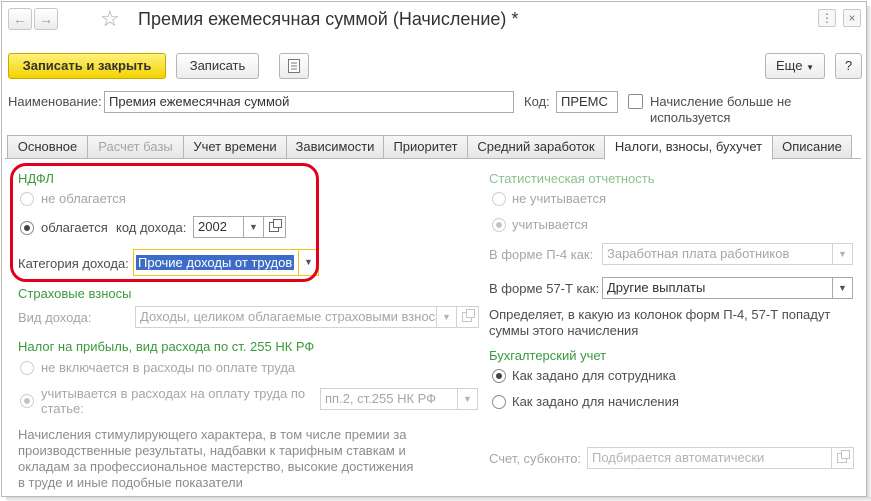 The height and width of the screenshot is (501, 871). Describe the element at coordinates (75, 293) in the screenshot. I see `insurance-section-title: Страховые взносы` at that location.